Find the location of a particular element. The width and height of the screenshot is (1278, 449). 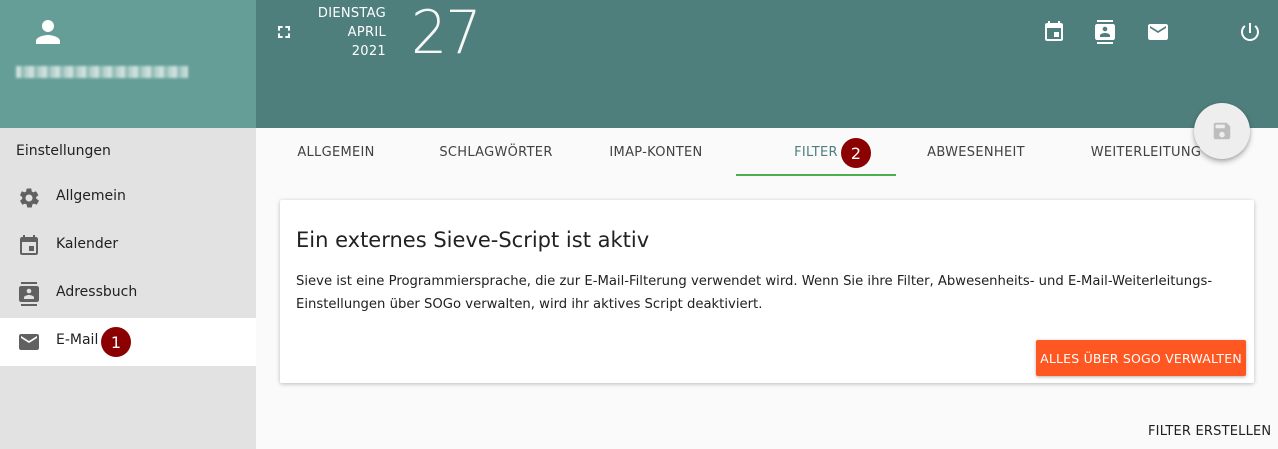

step-badge: 1 is located at coordinates (116, 342).